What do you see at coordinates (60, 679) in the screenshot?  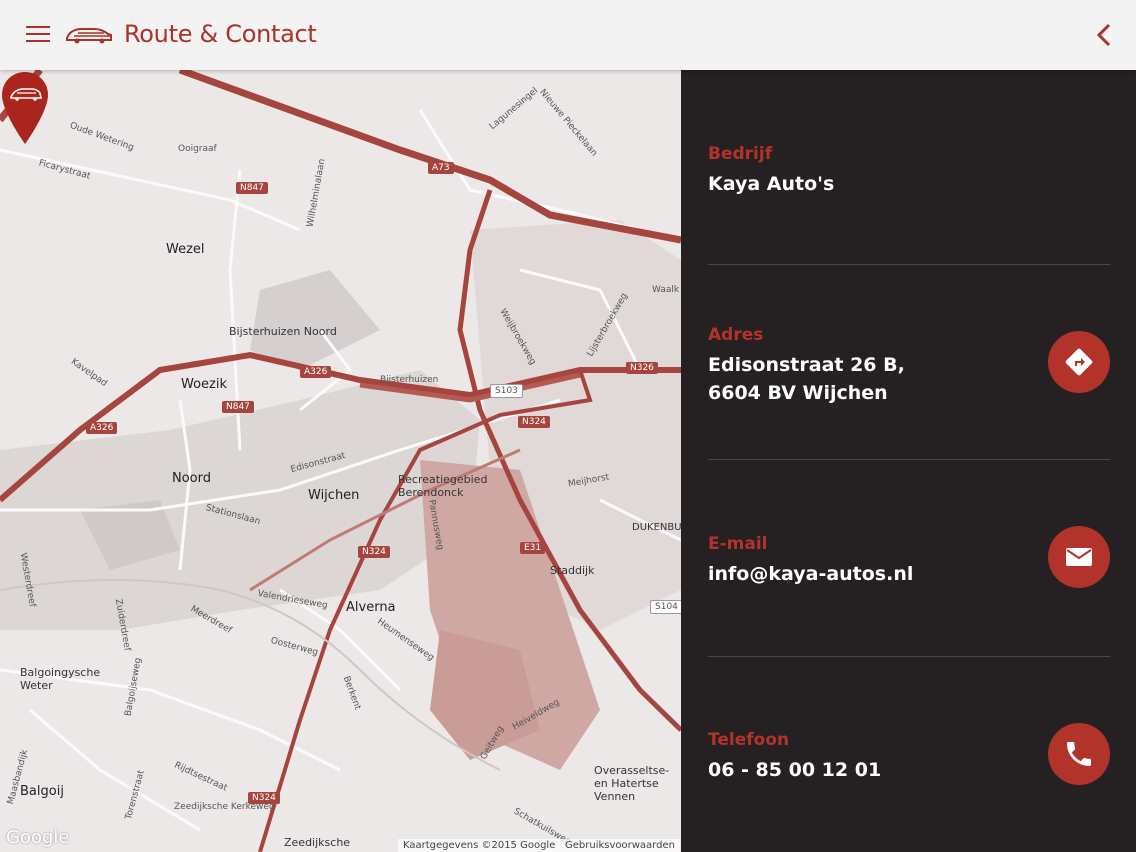 I see `map-place: Balgoingysche Weter` at bounding box center [60, 679].